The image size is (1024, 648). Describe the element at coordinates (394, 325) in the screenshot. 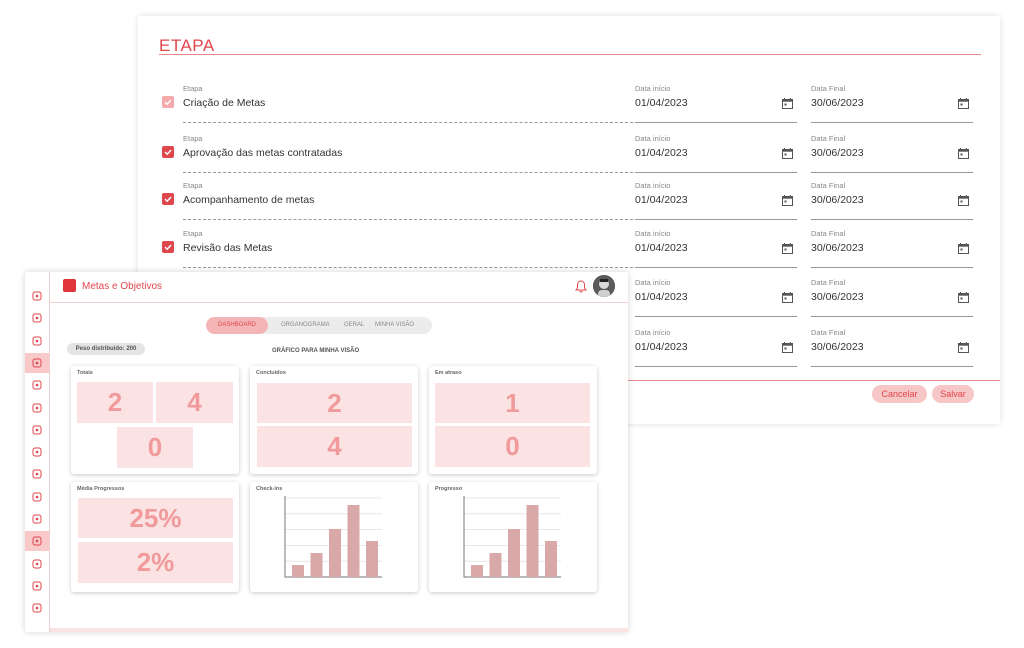

I see `tab-minha-visao: MINHA VISÃO` at that location.